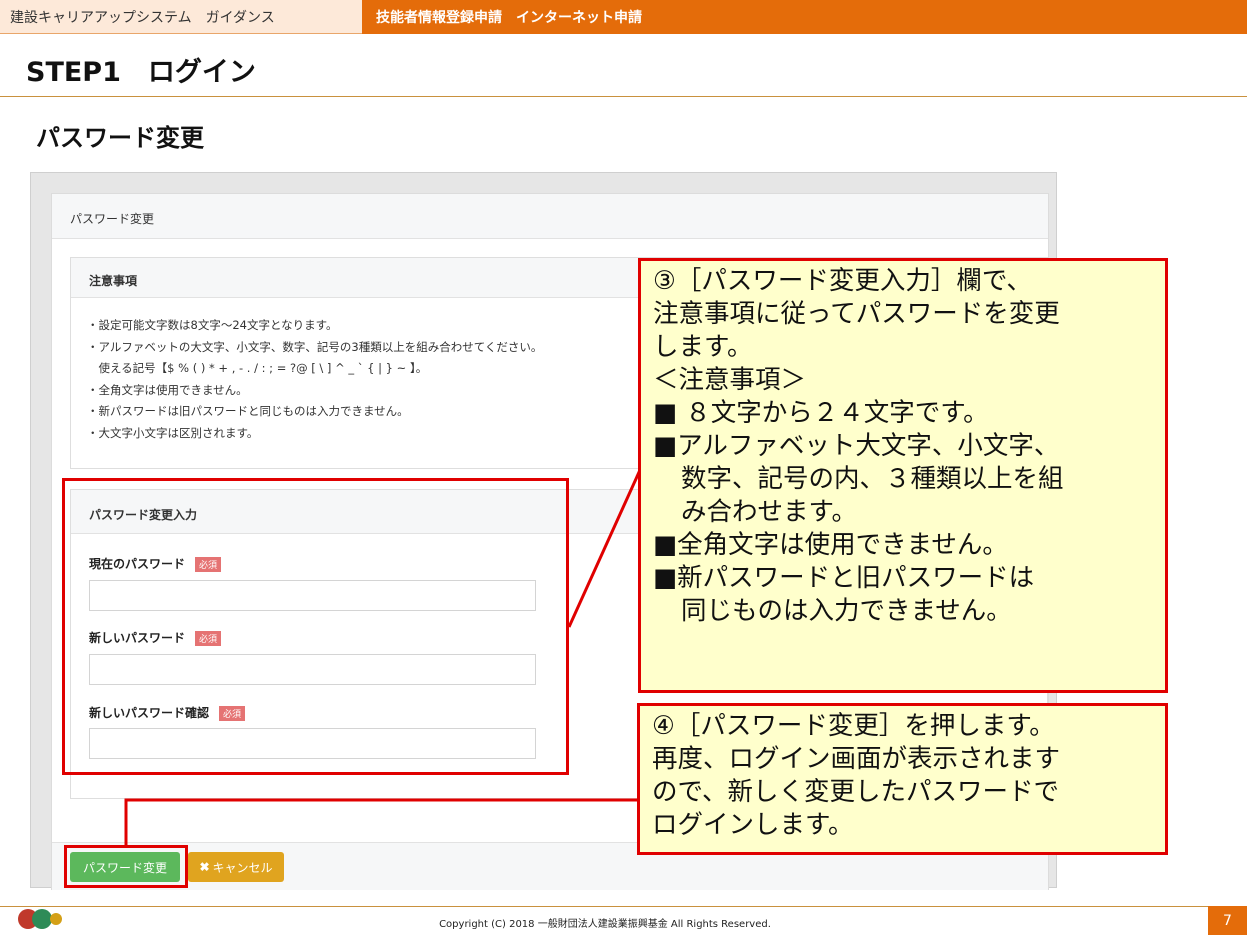 Image resolution: width=1247 pixels, height=935 pixels. I want to click on header-left-title: 建設キャリアアップシステム ガイダンス, so click(181, 17).